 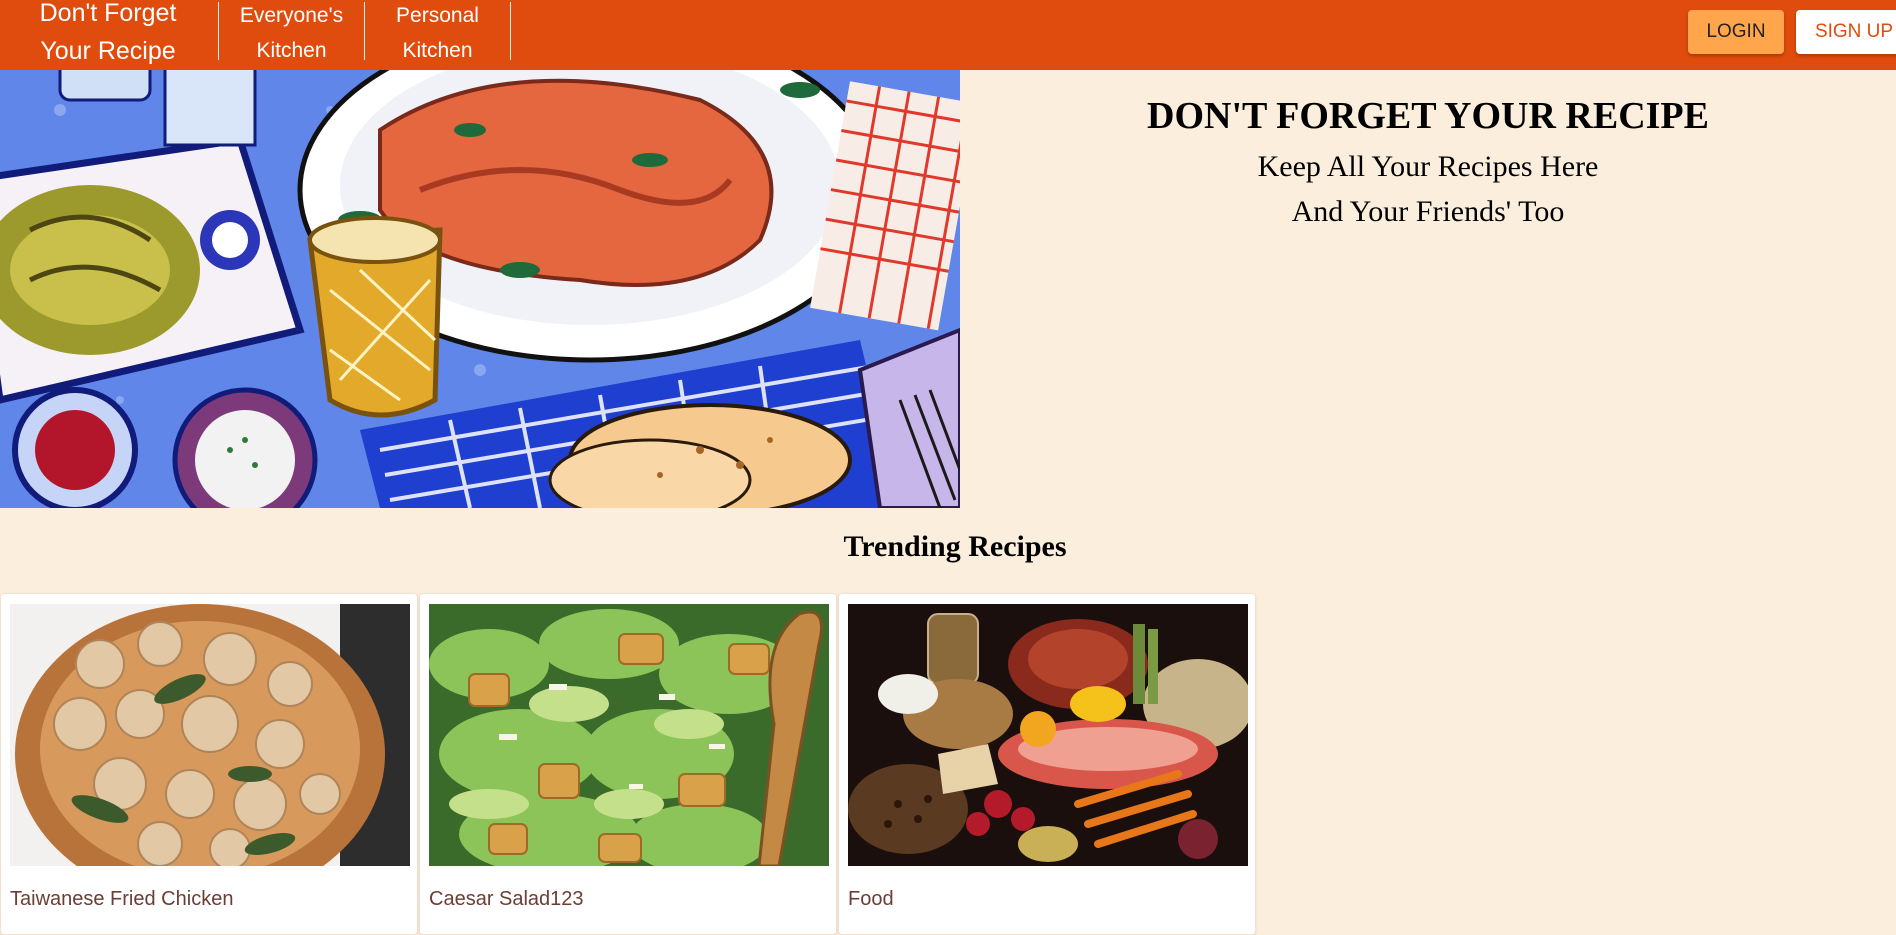 What do you see at coordinates (108, 35) in the screenshot?
I see `brand-logo-link: Don't Forget Your Recipe` at bounding box center [108, 35].